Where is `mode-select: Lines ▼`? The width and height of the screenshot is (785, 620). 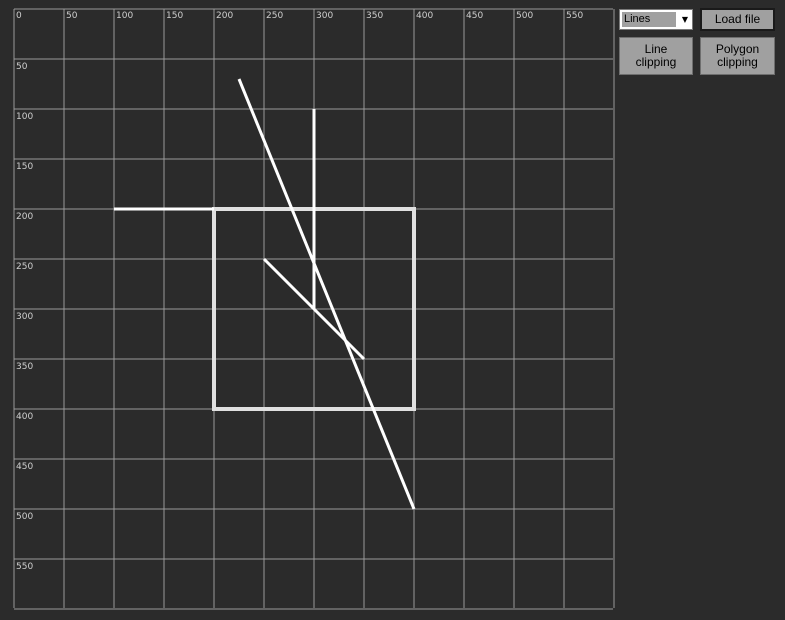
mode-select: Lines ▼ is located at coordinates (656, 19).